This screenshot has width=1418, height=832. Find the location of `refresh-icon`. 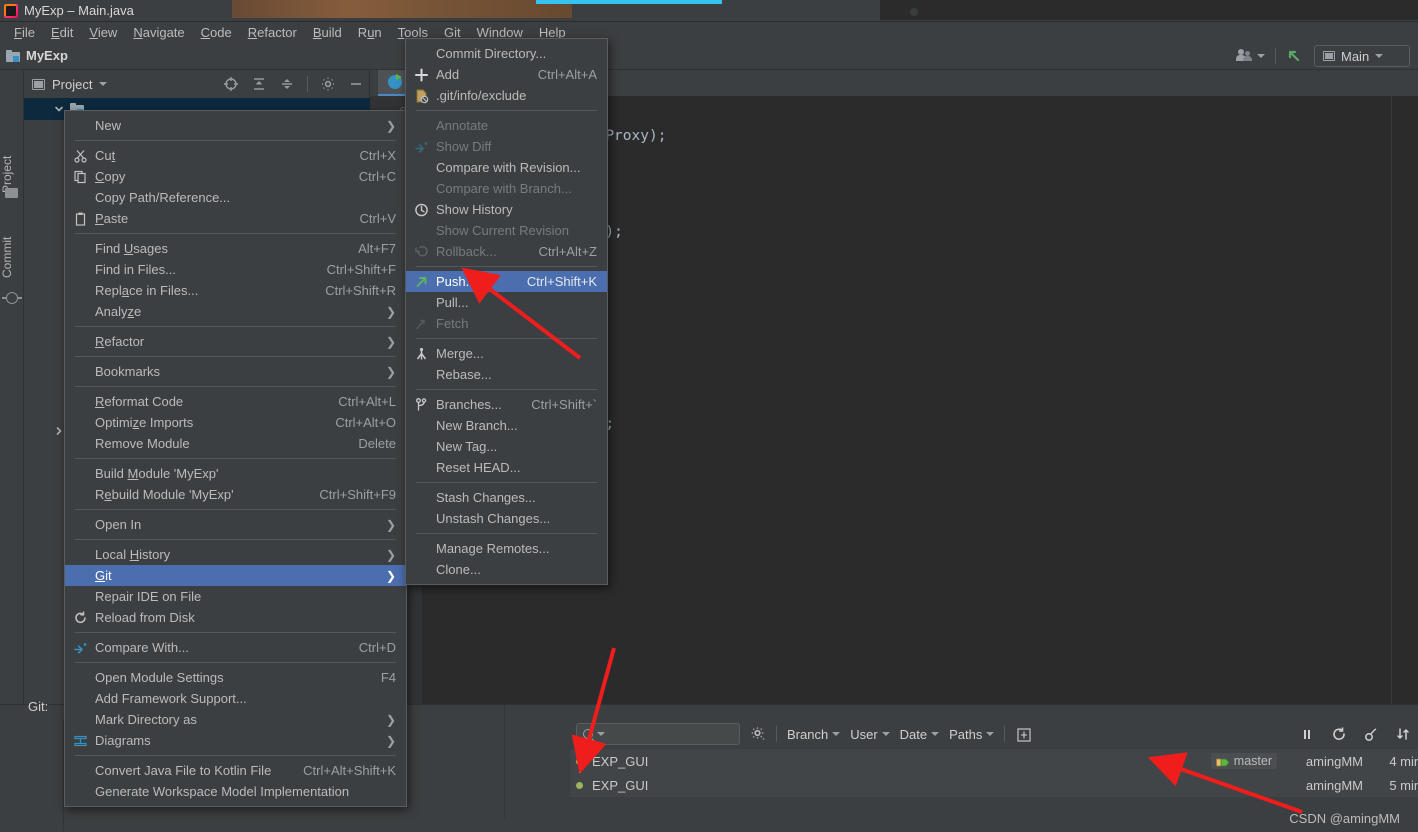

refresh-icon is located at coordinates (1339, 734).